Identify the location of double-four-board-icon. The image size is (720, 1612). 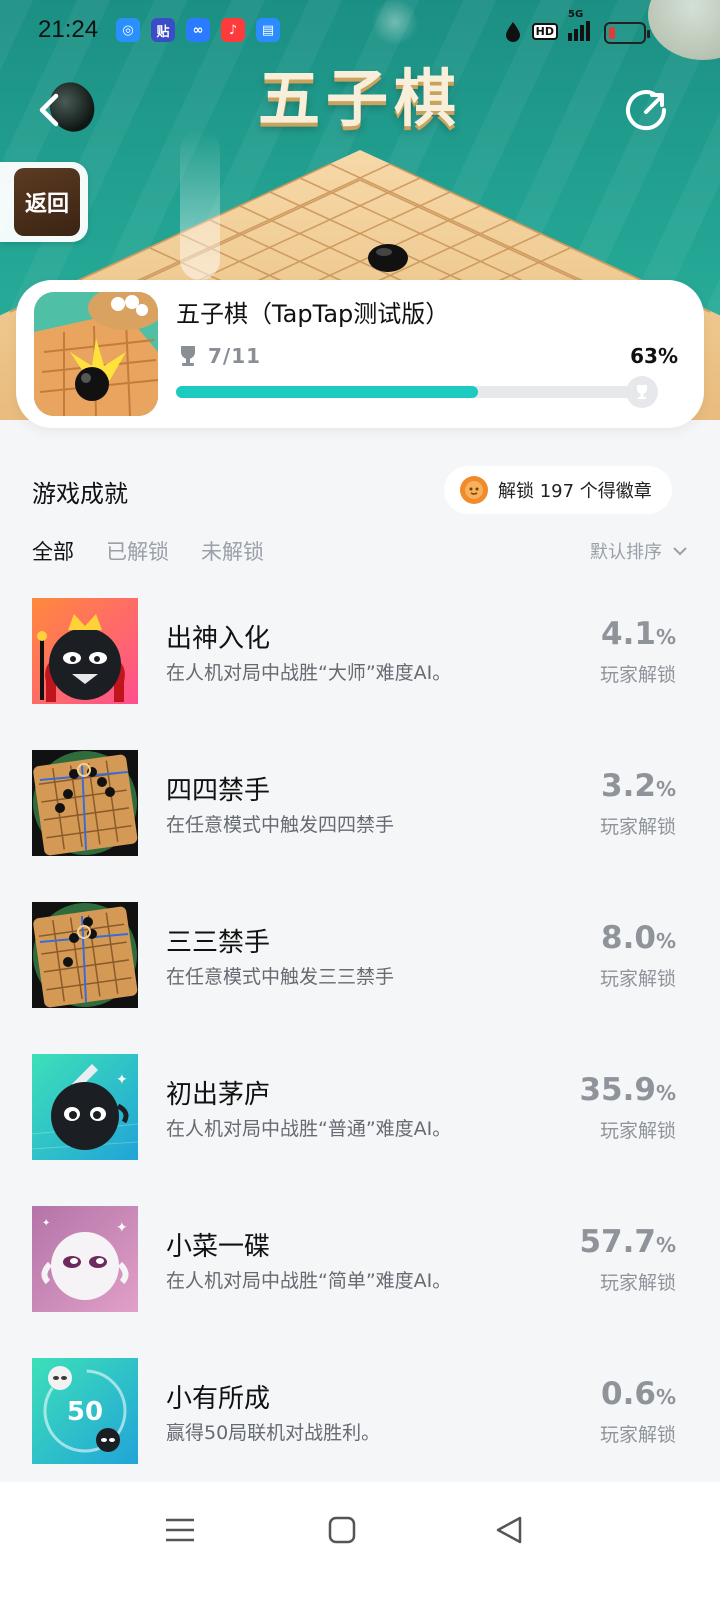
(85, 803).